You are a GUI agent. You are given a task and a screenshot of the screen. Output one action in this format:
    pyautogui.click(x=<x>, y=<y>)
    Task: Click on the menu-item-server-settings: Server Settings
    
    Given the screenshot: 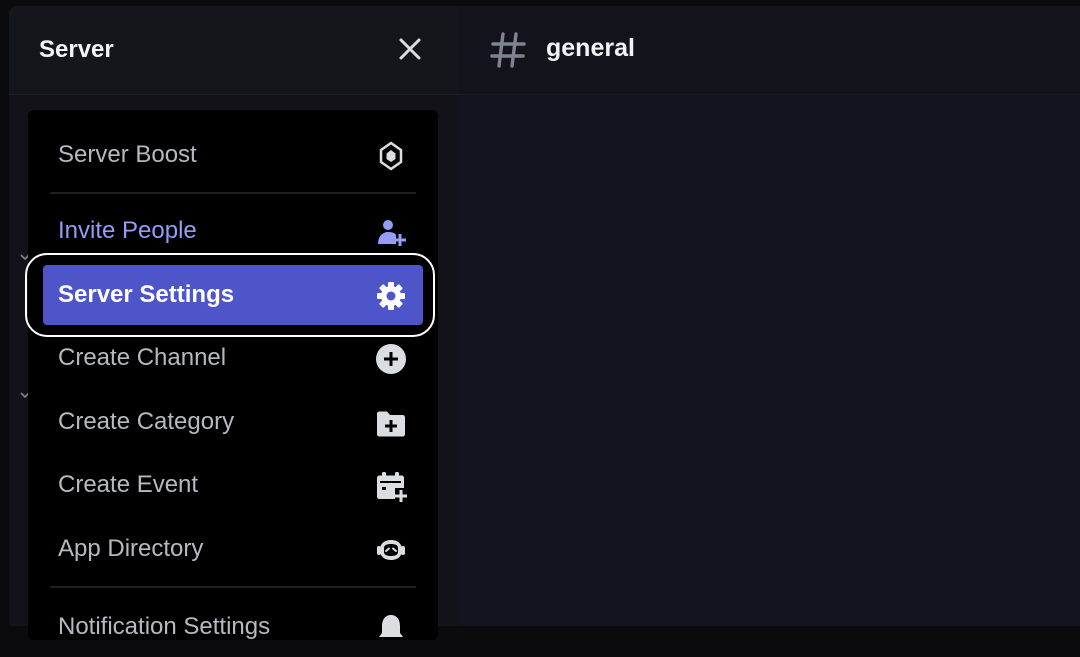 What is the action you would take?
    pyautogui.click(x=233, y=295)
    